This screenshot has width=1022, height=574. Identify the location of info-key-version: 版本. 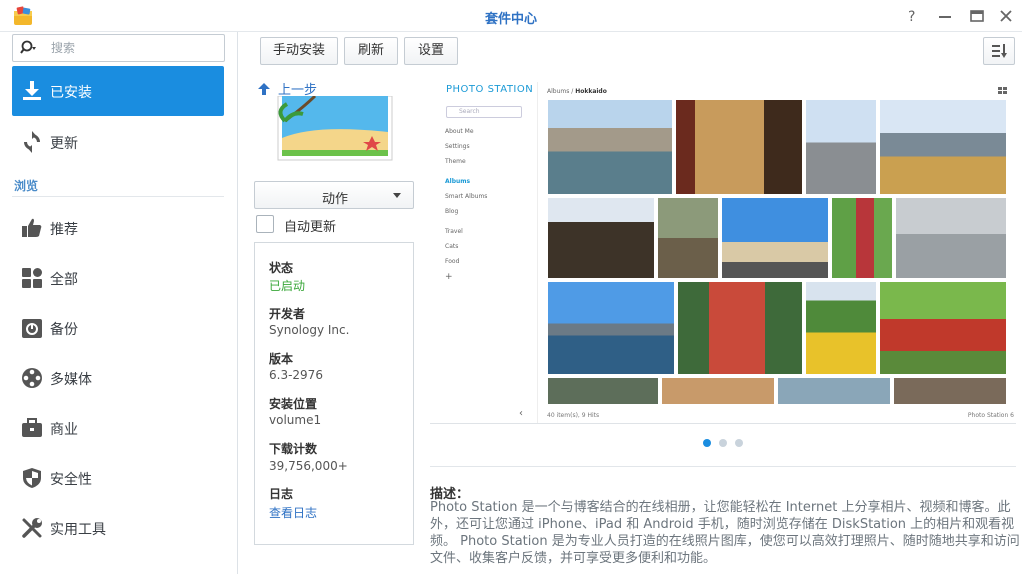
(281, 359).